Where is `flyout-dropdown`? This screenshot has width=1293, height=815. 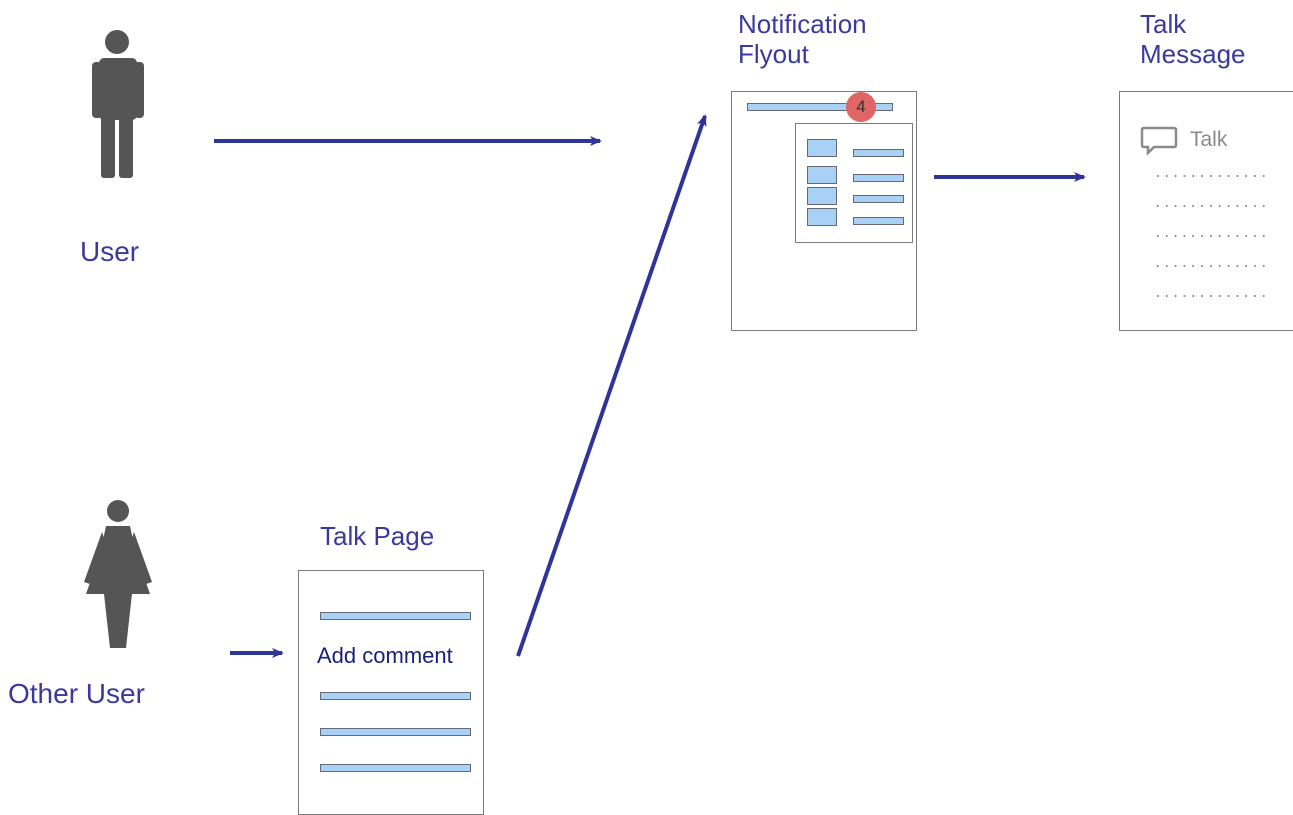 flyout-dropdown is located at coordinates (854, 183).